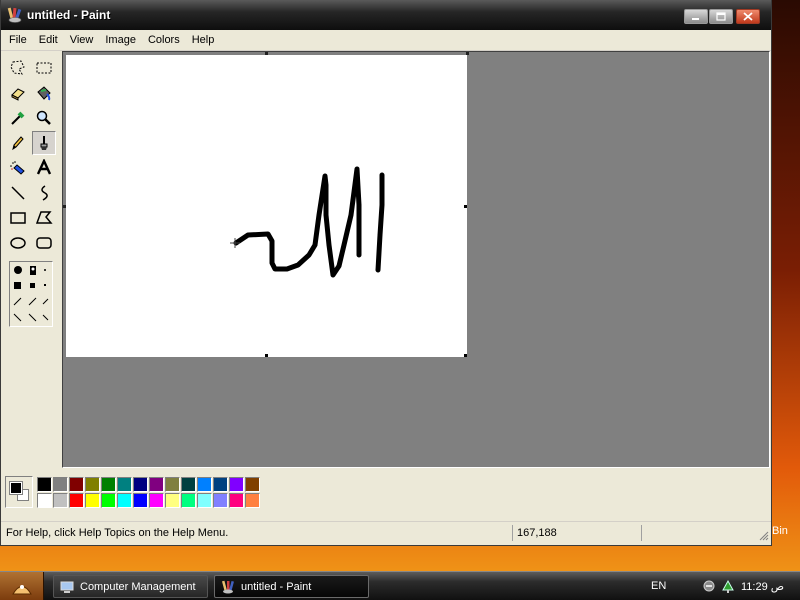 This screenshot has height=600, width=800. I want to click on menu-view: View, so click(82, 40).